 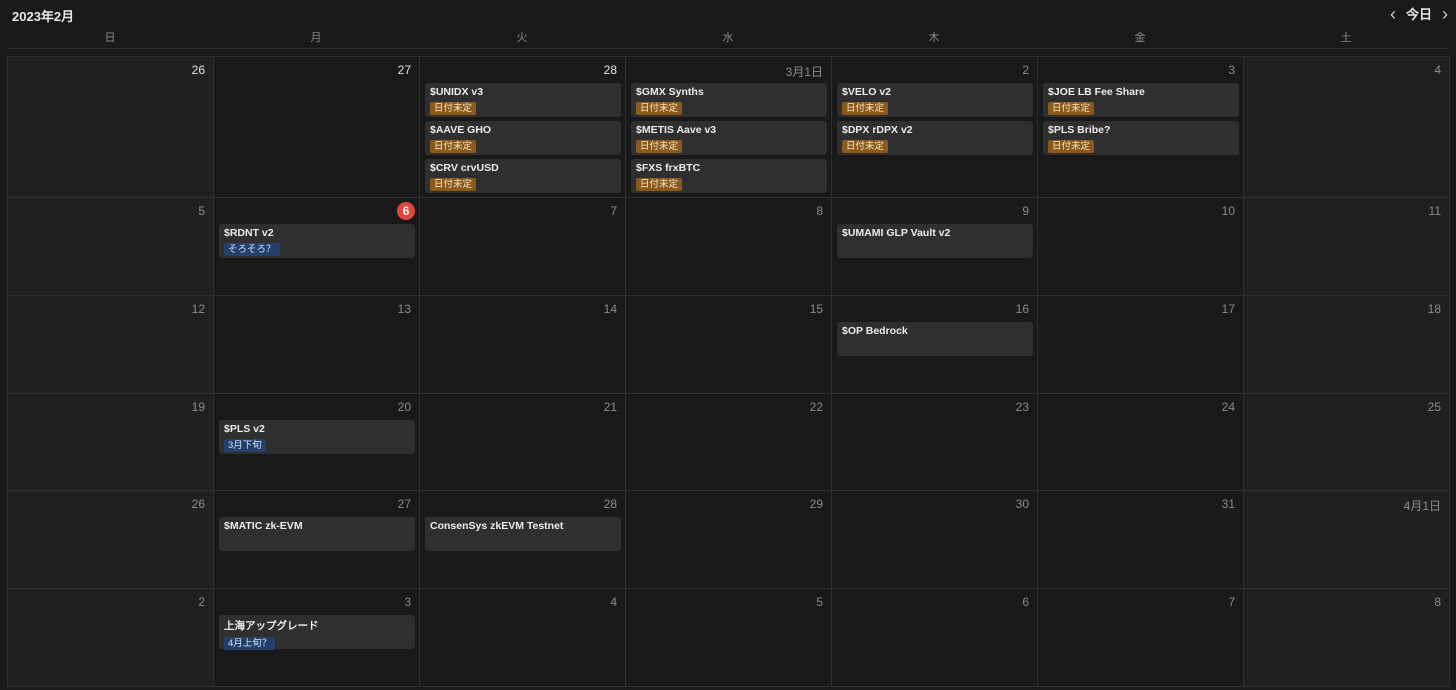 What do you see at coordinates (317, 436) in the screenshot?
I see `event-card: $PLS v2 3月下旬` at bounding box center [317, 436].